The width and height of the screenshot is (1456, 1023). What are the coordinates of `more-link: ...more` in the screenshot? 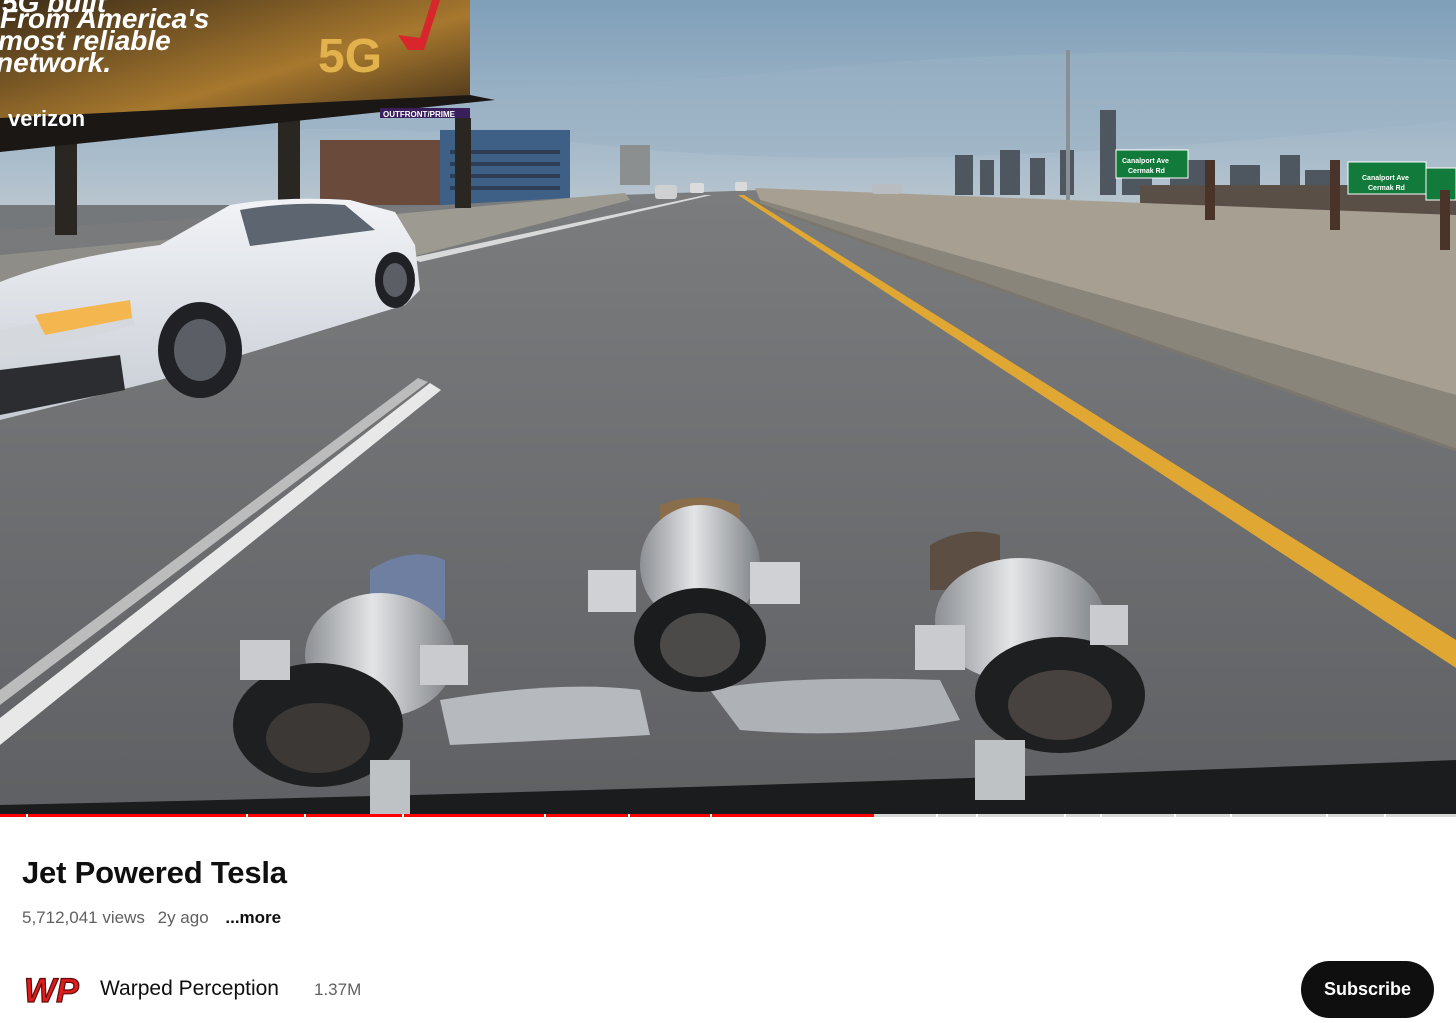 It's located at (253, 917).